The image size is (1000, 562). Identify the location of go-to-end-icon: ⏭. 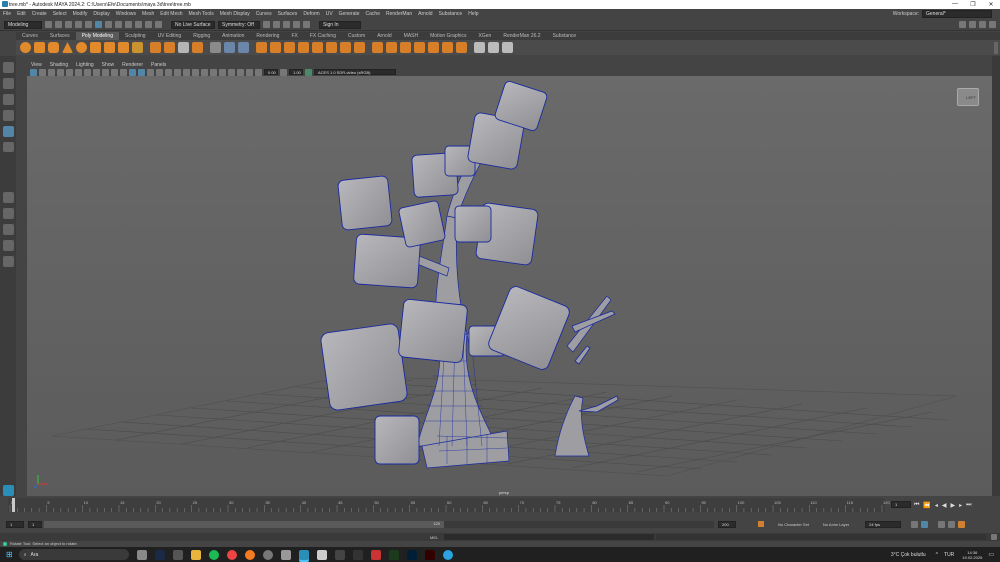
(968, 505).